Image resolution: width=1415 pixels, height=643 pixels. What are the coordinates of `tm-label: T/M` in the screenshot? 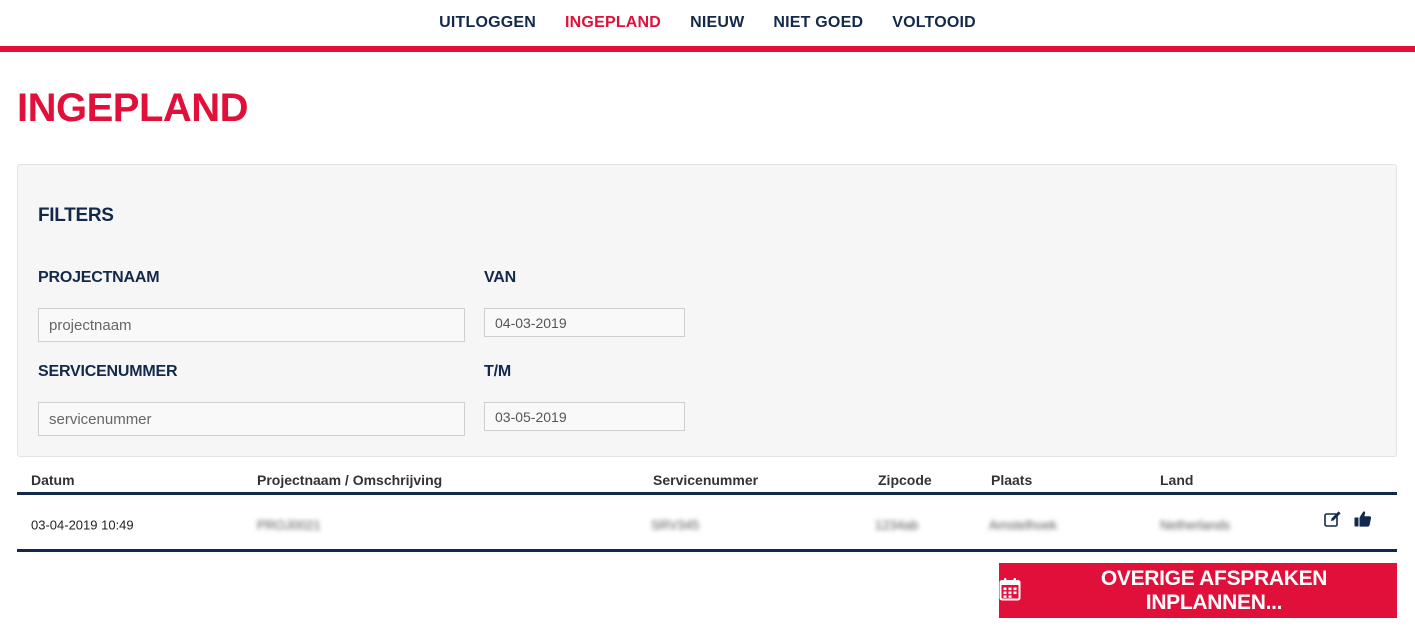 It's located at (497, 371).